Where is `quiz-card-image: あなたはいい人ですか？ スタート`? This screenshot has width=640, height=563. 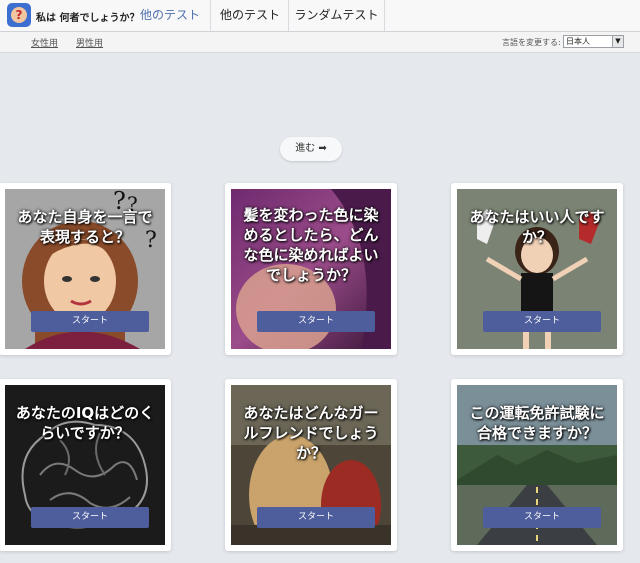 quiz-card-image: あなたはいい人ですか？ スタート is located at coordinates (537, 269).